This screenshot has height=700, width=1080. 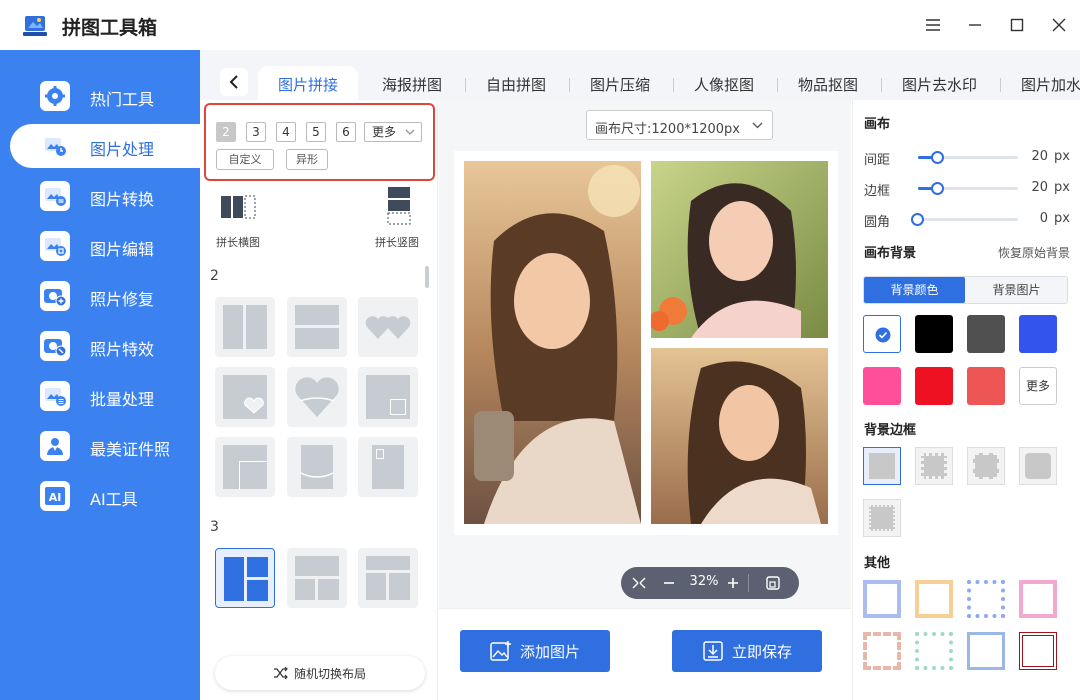 I want to click on restore-bg-link: 恢复原始背景, so click(x=1034, y=252).